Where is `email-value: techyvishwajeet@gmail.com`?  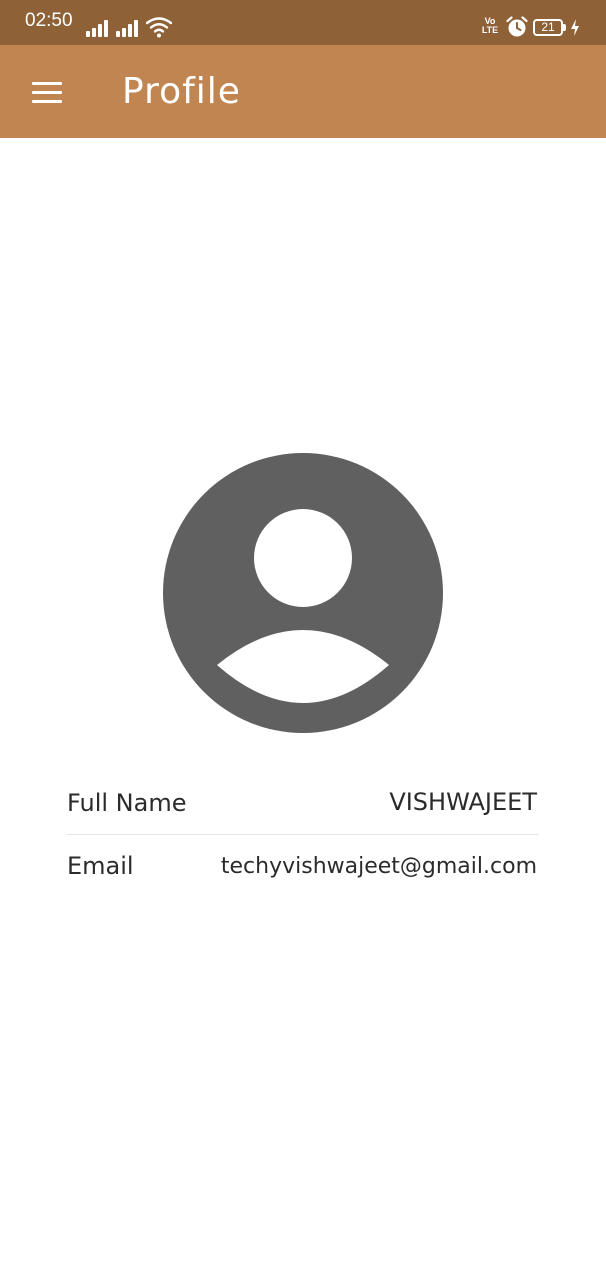
email-value: techyvishwajeet@gmail.com is located at coordinates (378, 866).